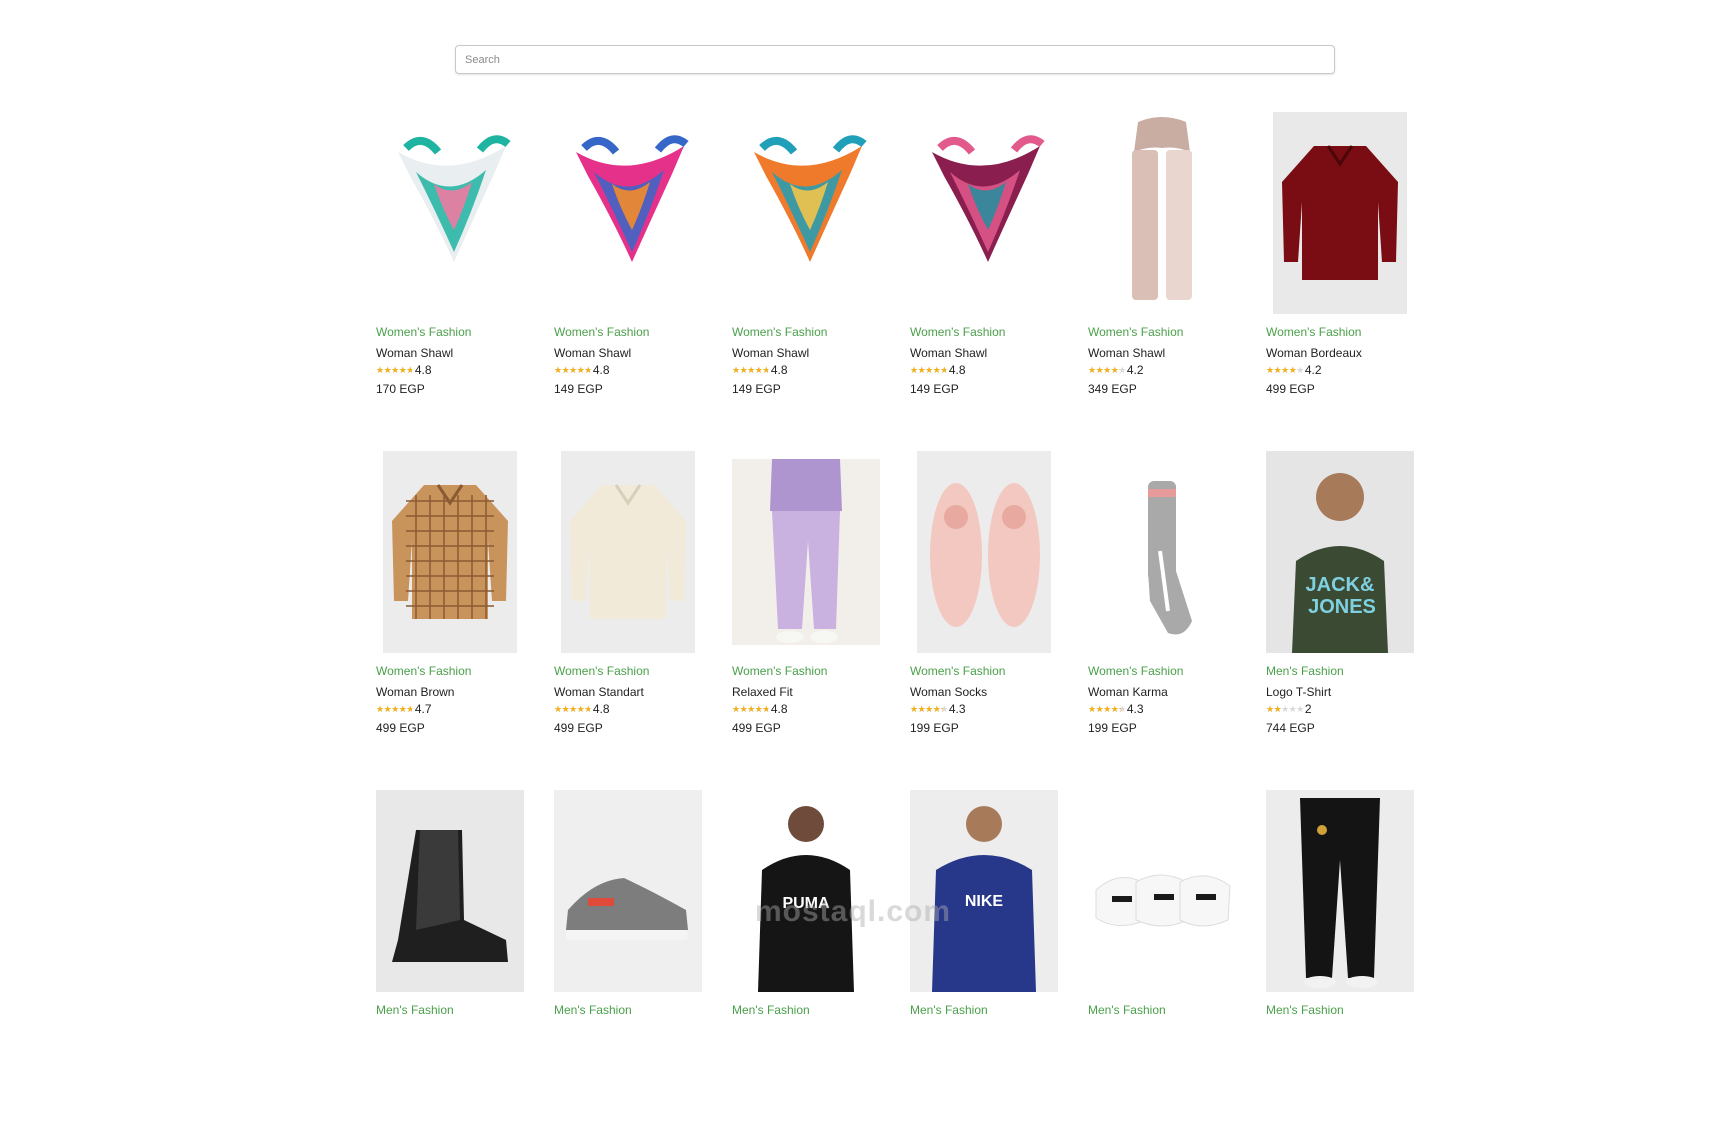 This screenshot has width=1719, height=1129. I want to click on search-bar, so click(895, 59).